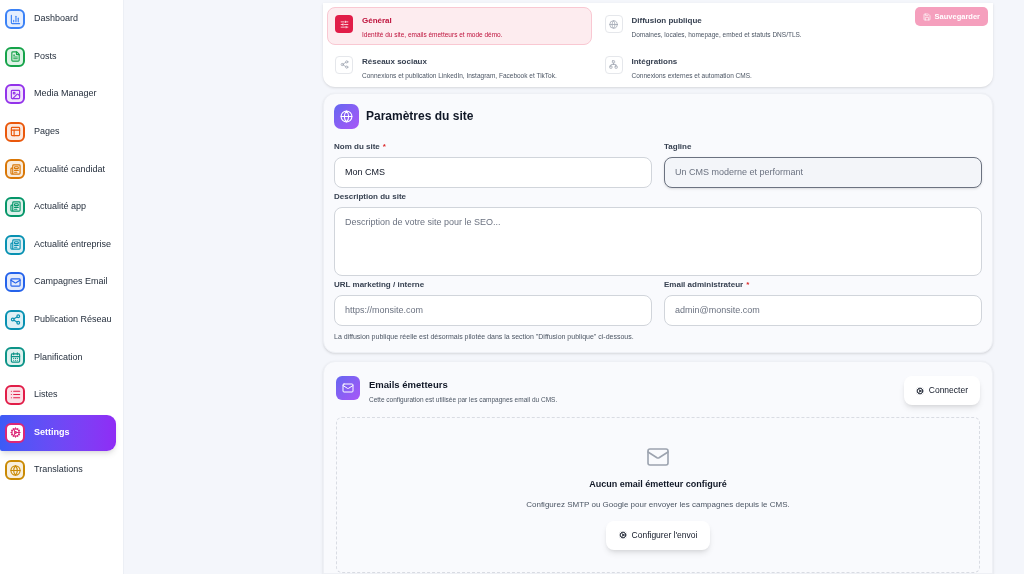 This screenshot has width=1024, height=574. I want to click on sidebar-item: Listes, so click(58, 394).